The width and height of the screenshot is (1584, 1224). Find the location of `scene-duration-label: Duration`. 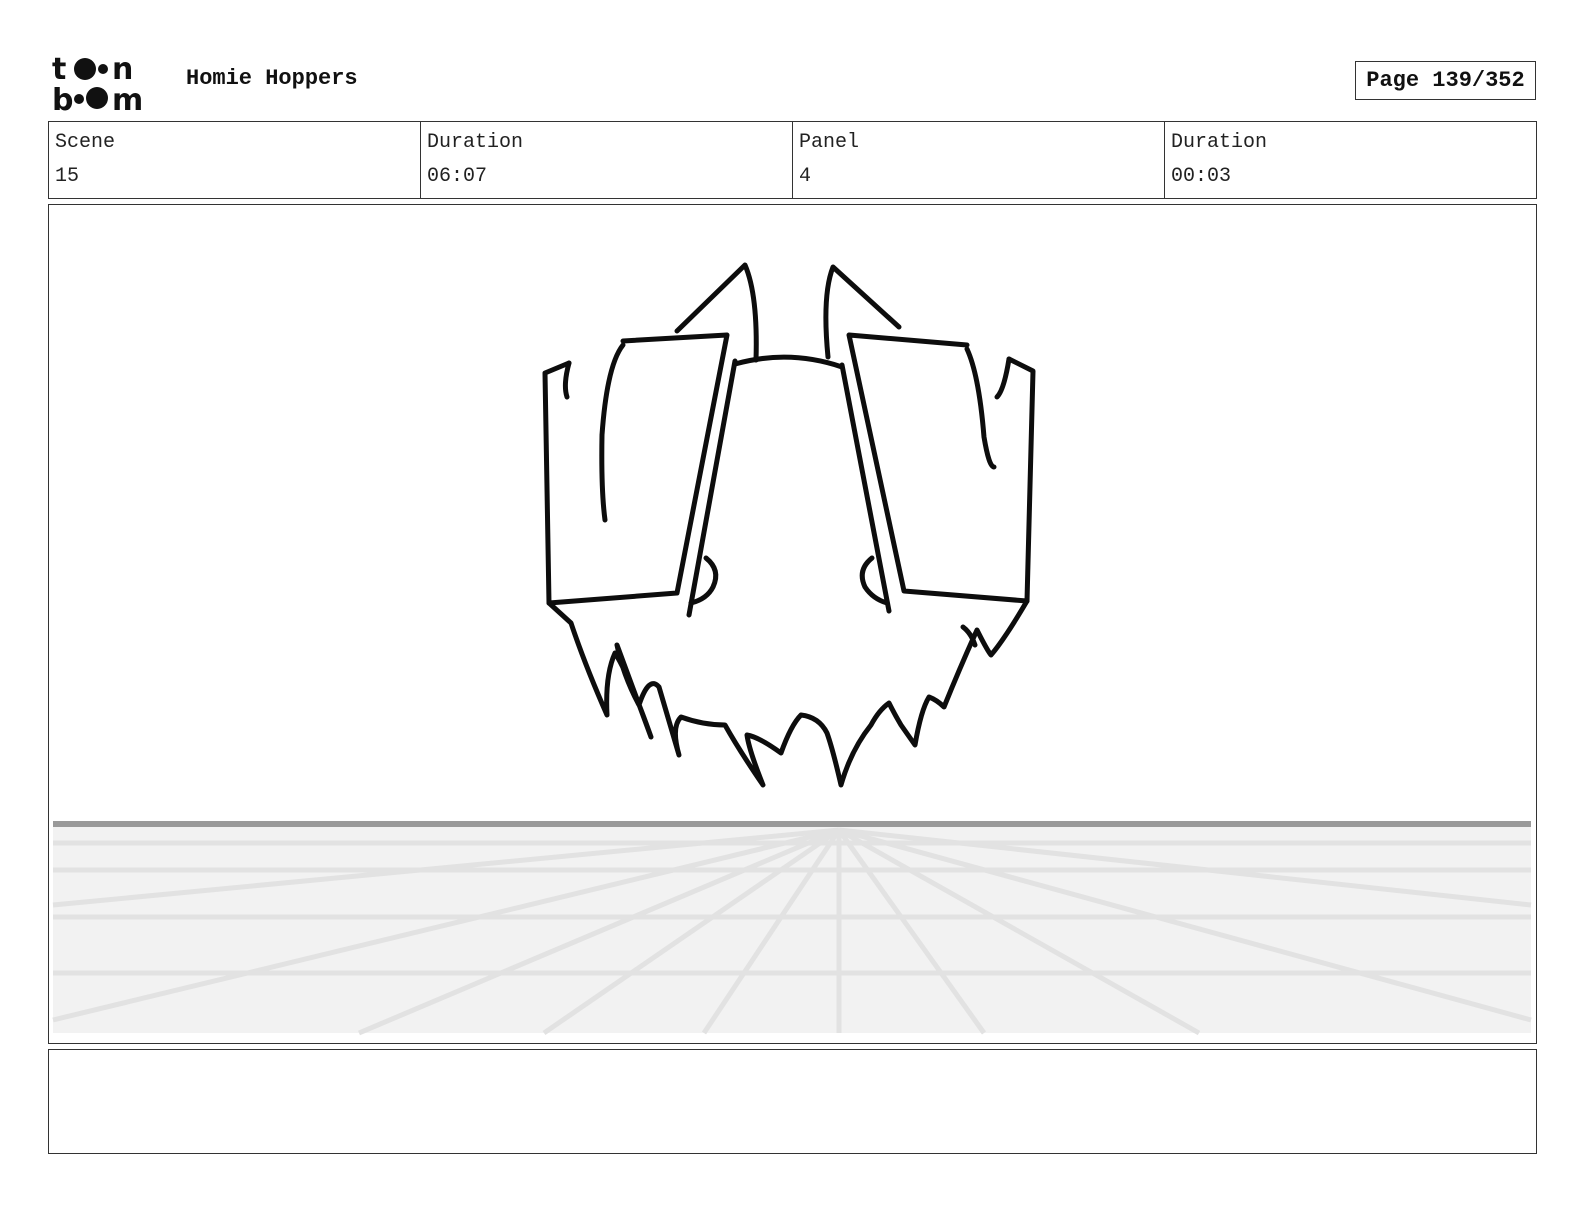

scene-duration-label: Duration is located at coordinates (475, 142).